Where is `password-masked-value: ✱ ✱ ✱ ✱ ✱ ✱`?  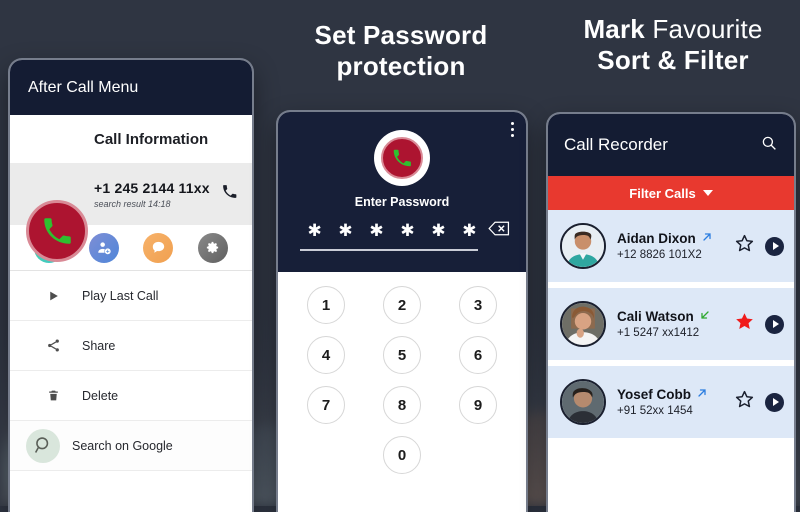 password-masked-value: ✱ ✱ ✱ ✱ ✱ ✱ is located at coordinates (395, 230).